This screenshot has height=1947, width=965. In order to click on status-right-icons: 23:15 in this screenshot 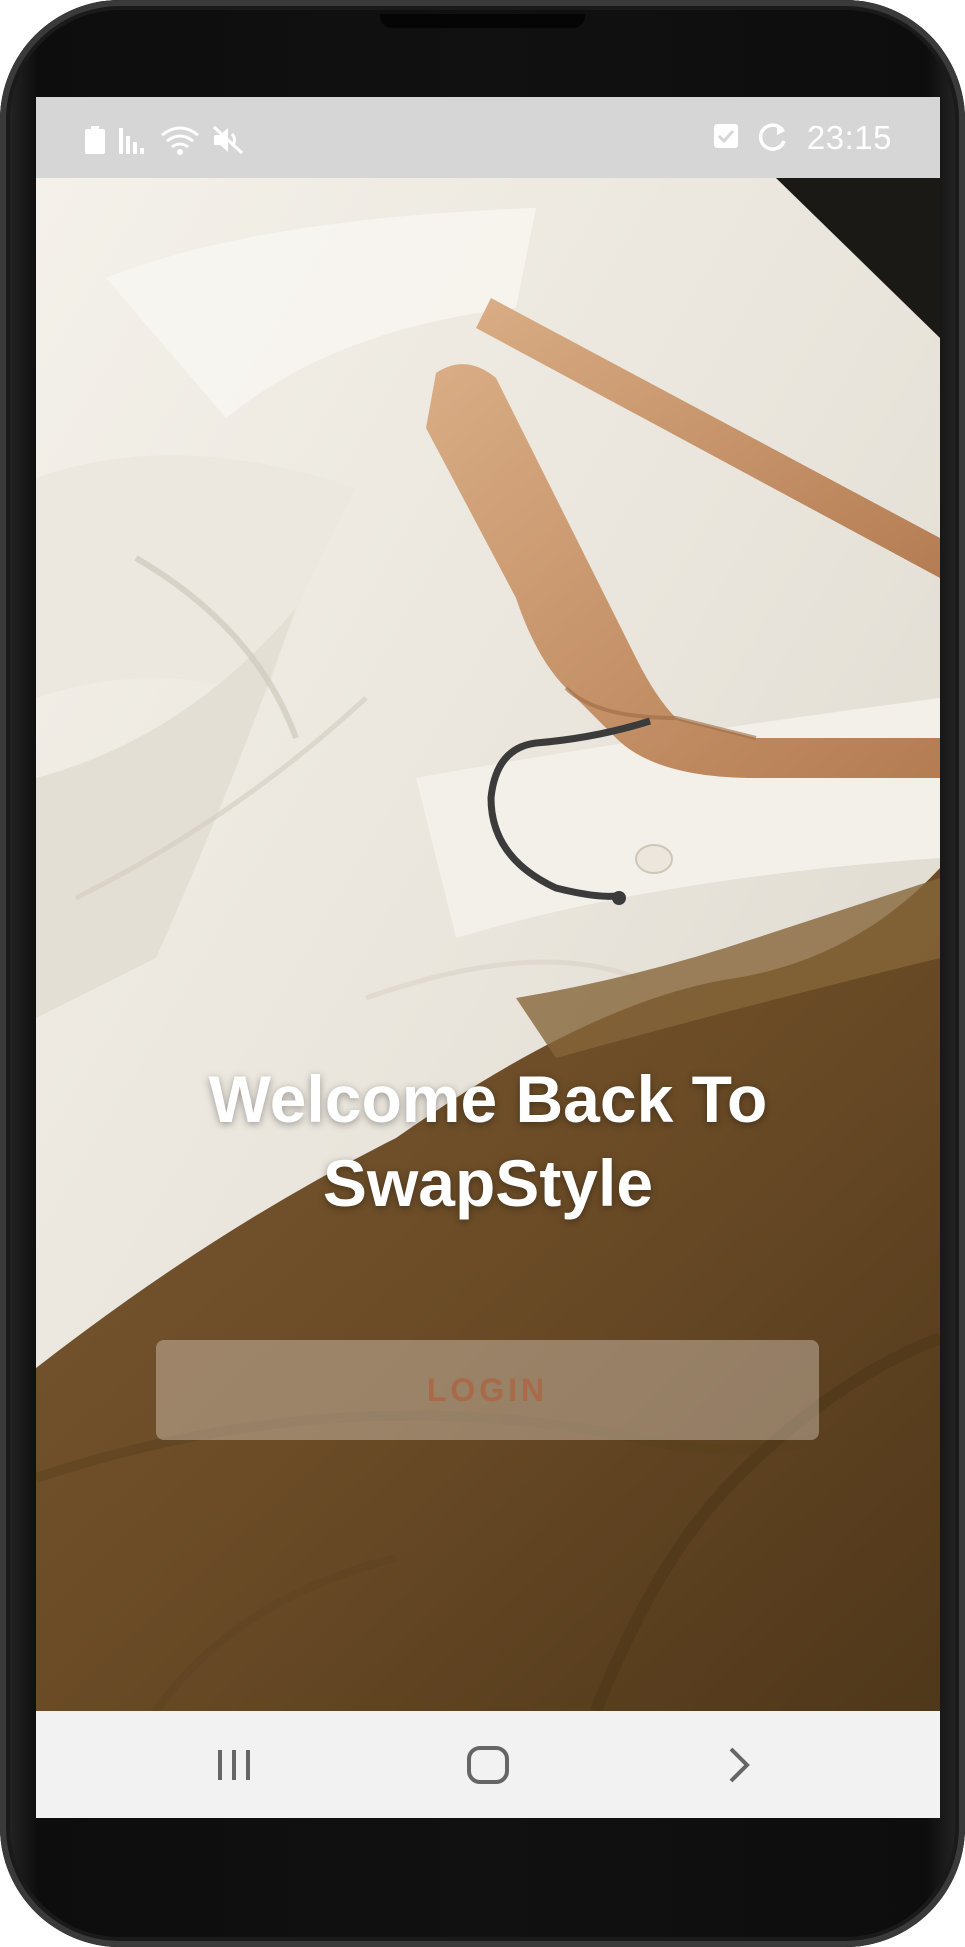, I will do `click(802, 138)`.